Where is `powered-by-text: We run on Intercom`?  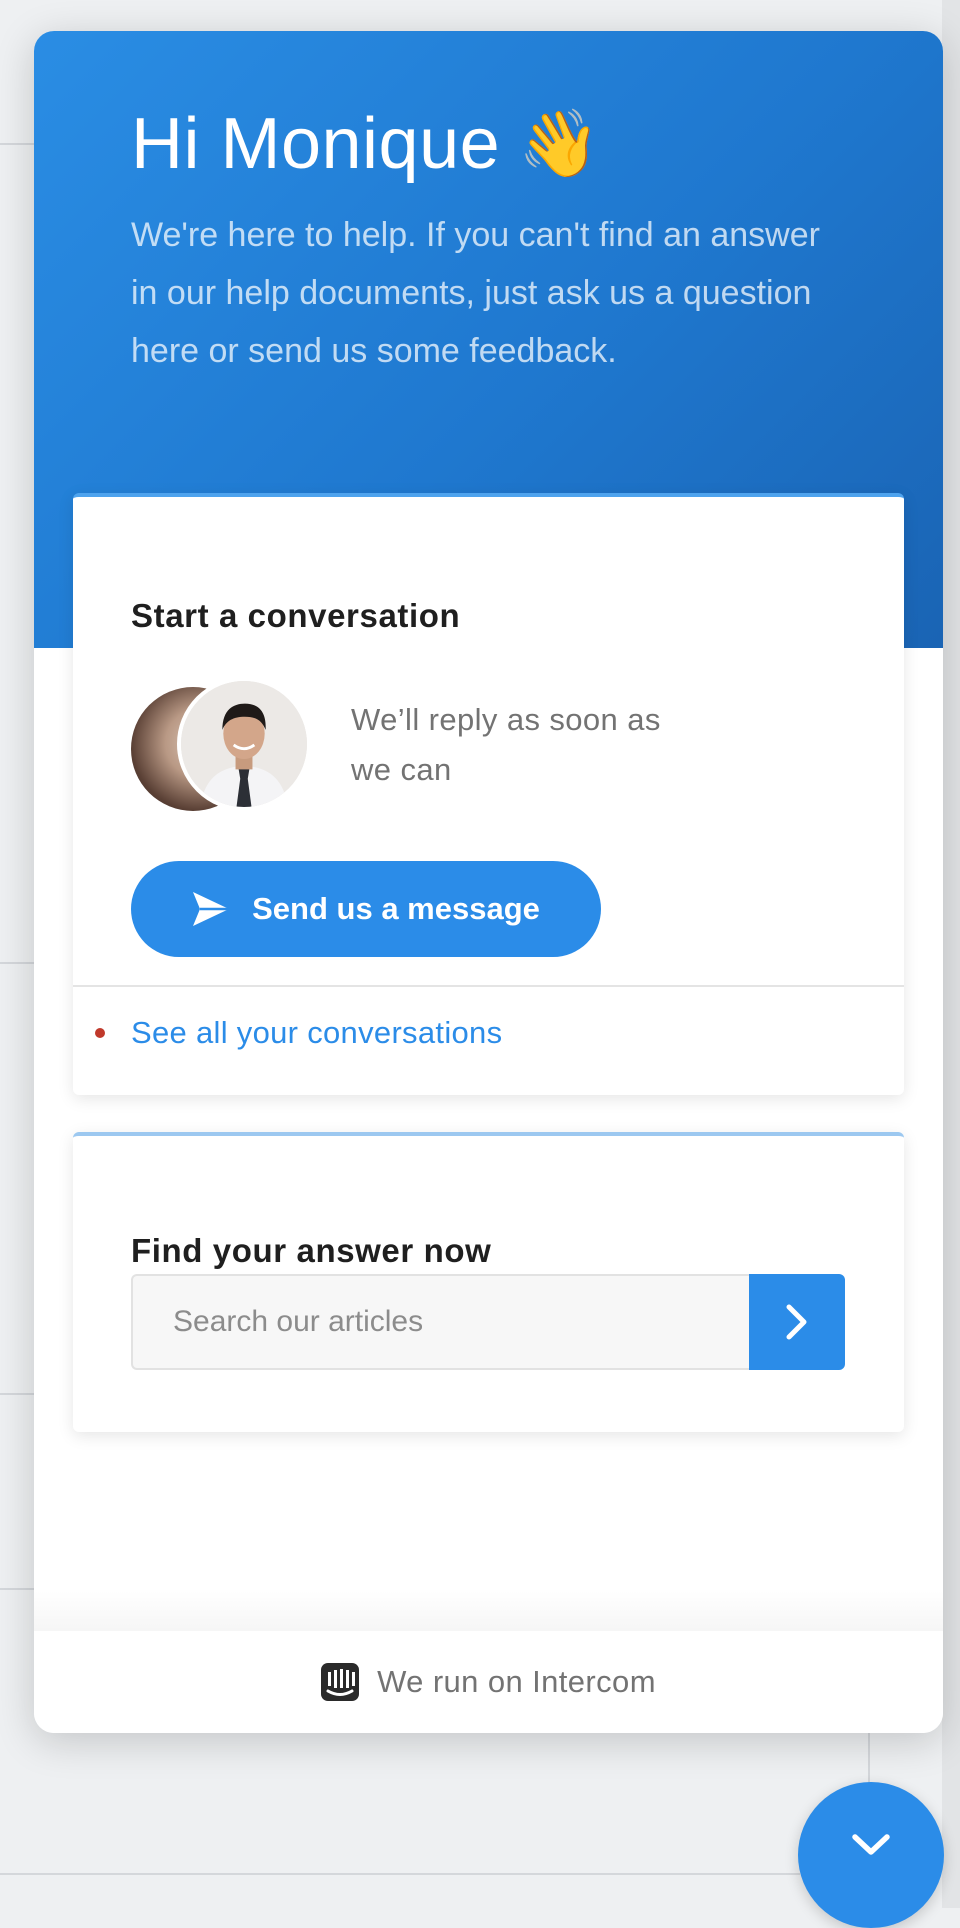
powered-by-text: We run on Intercom is located at coordinates (516, 1681).